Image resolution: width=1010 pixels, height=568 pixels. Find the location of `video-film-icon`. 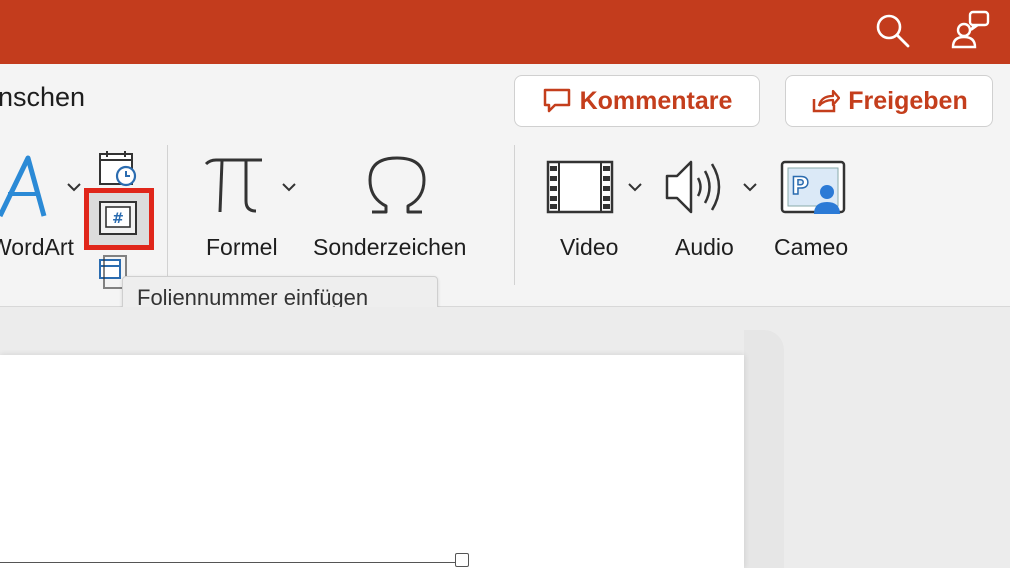

video-film-icon is located at coordinates (580, 189).